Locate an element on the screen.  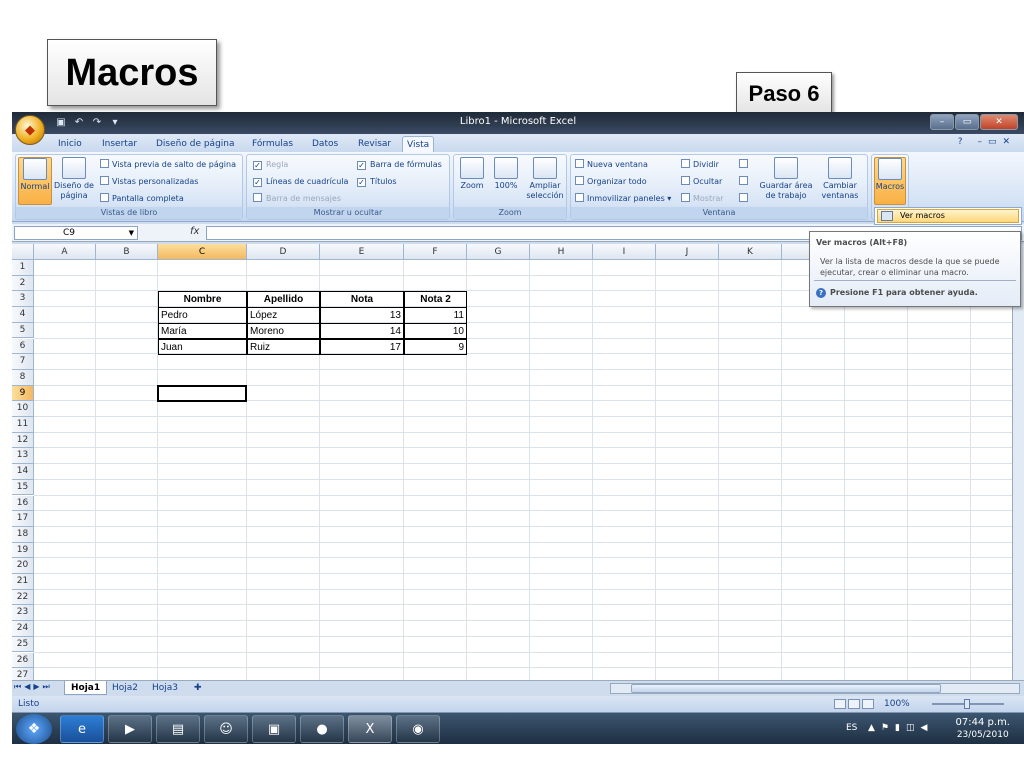
ver-macros-item: Ver macros is located at coordinates (948, 216).